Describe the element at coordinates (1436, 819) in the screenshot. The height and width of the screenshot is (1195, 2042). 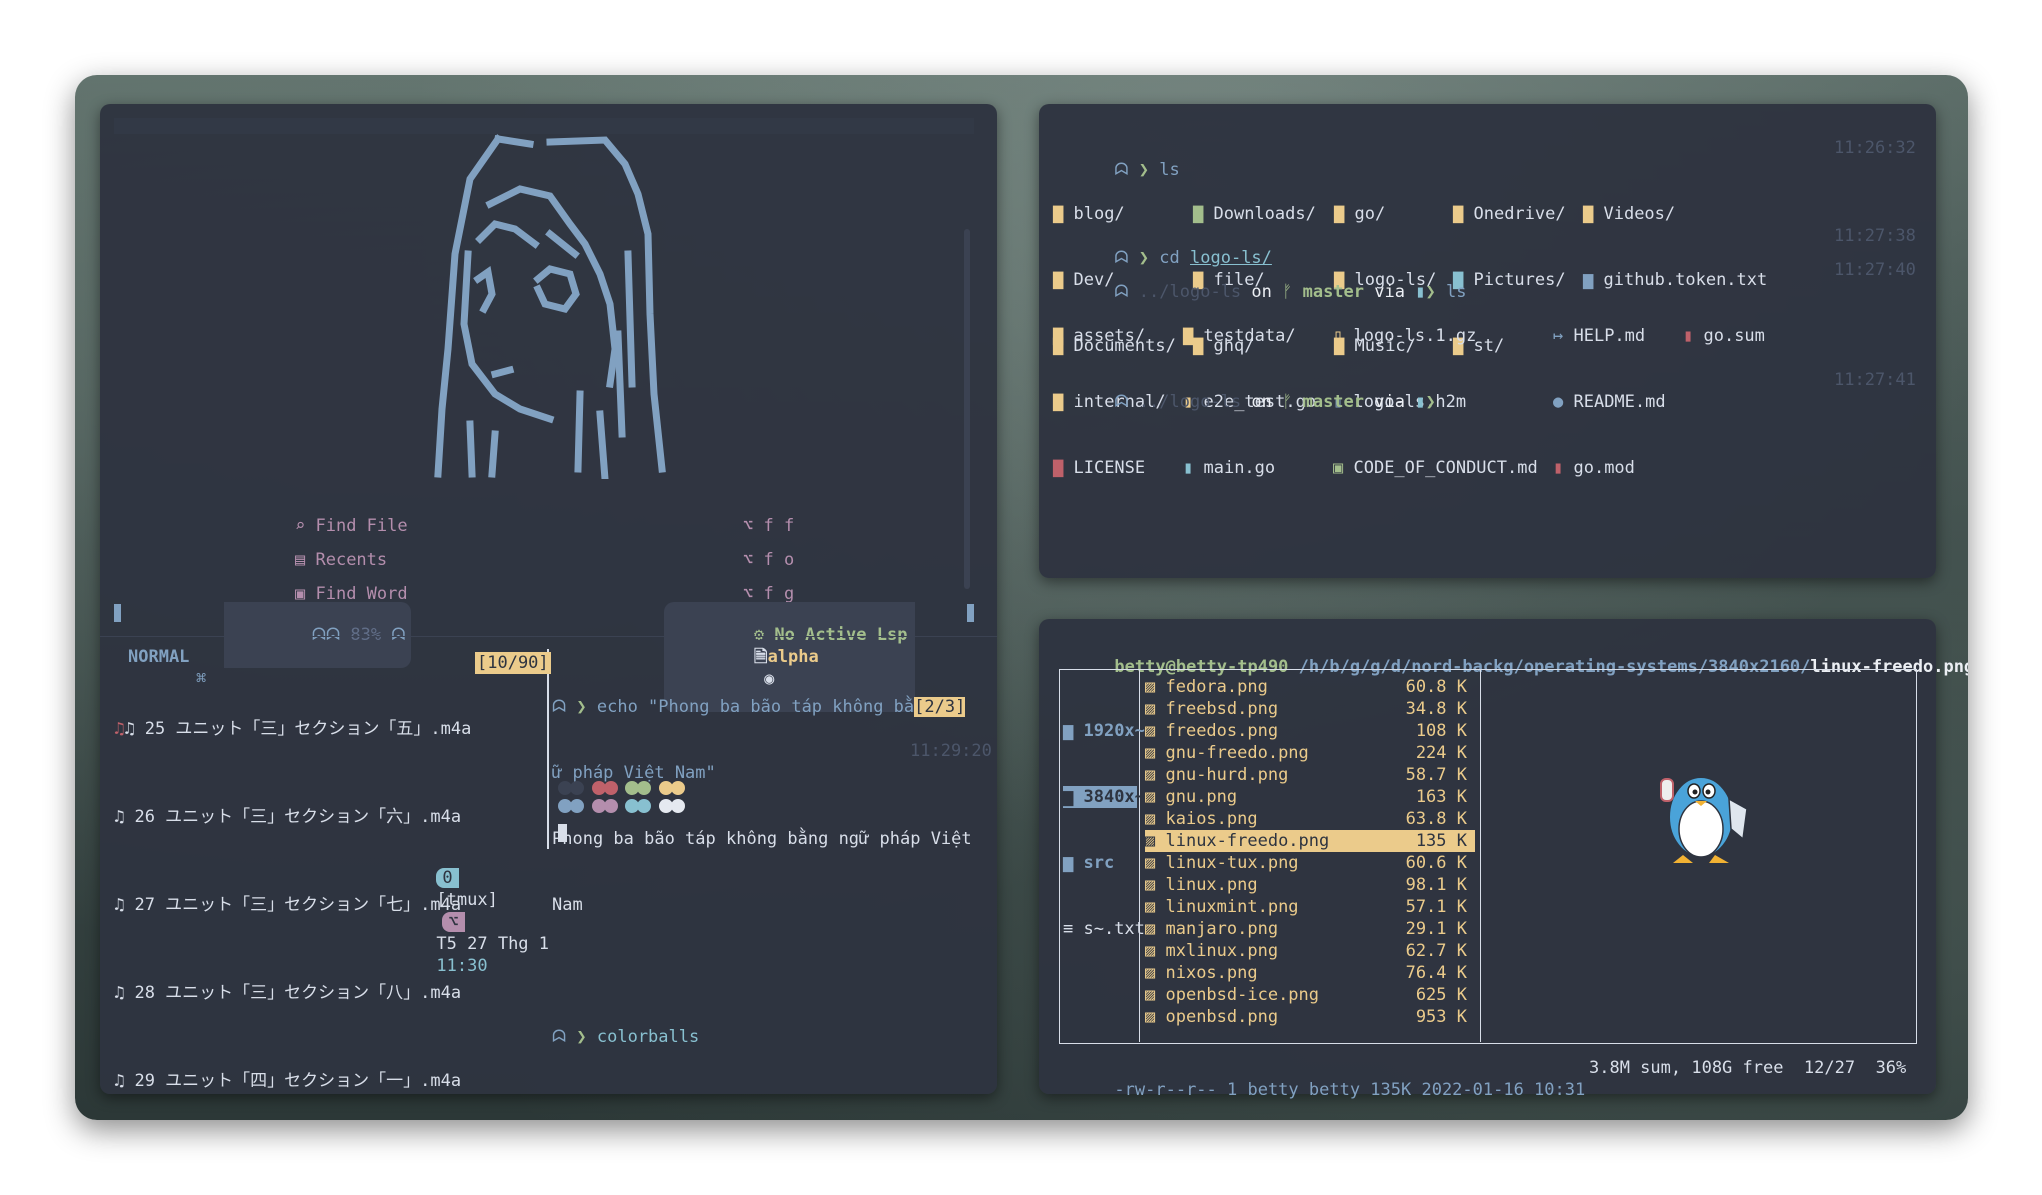
I see `file-size: 63.8 K` at that location.